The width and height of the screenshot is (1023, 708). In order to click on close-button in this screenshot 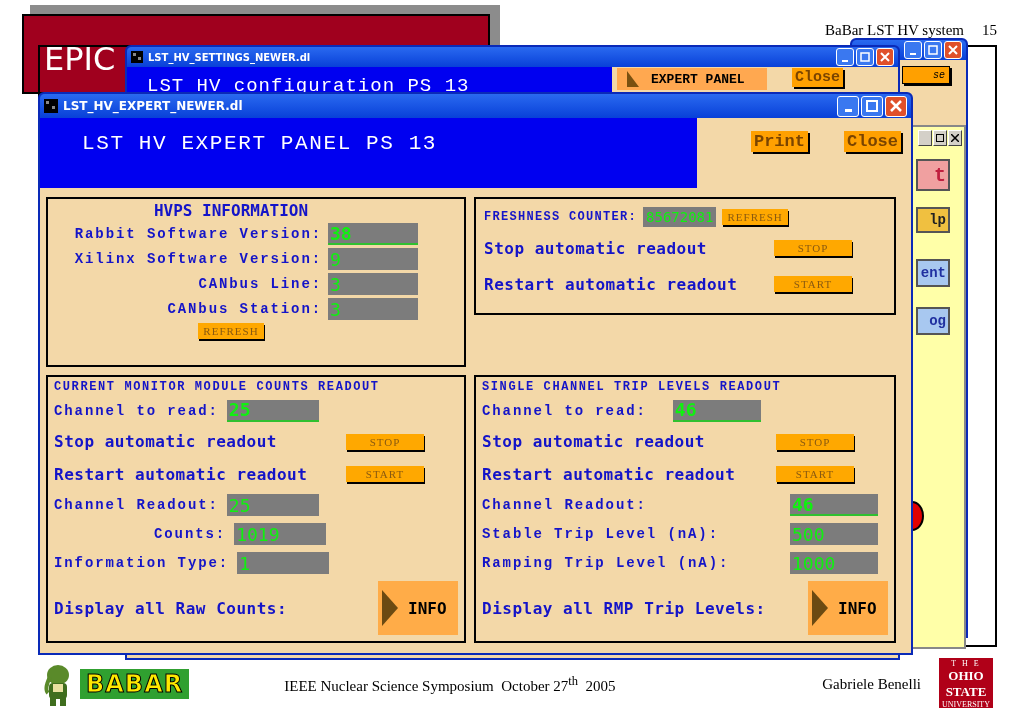, I will do `click(955, 138)`.